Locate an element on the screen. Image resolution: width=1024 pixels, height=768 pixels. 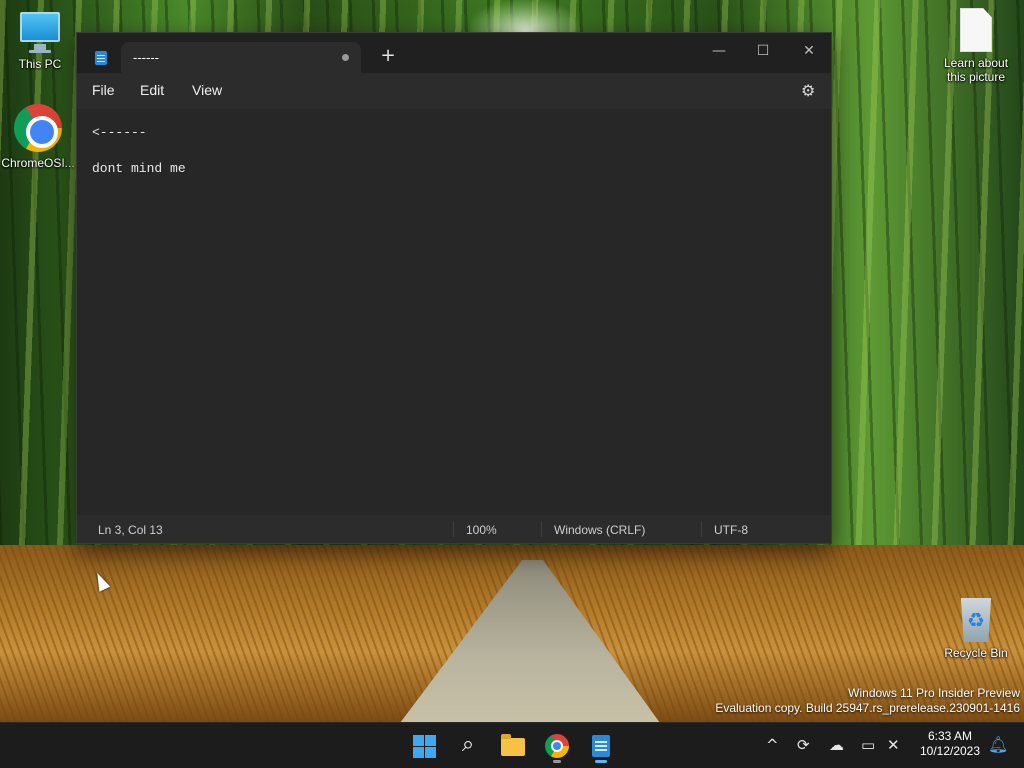
volume-muted-icon: ✕ is located at coordinates (893, 745).